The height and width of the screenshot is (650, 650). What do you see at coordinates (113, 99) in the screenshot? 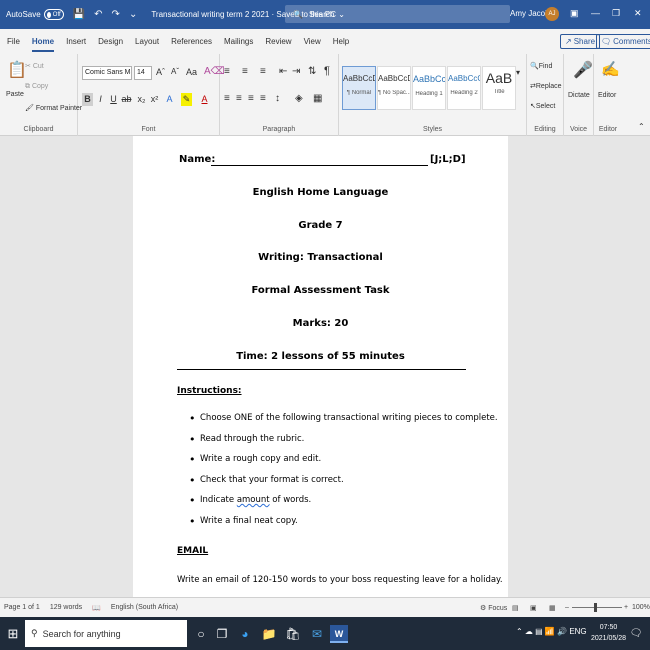
I see `underline-icon: U` at bounding box center [113, 99].